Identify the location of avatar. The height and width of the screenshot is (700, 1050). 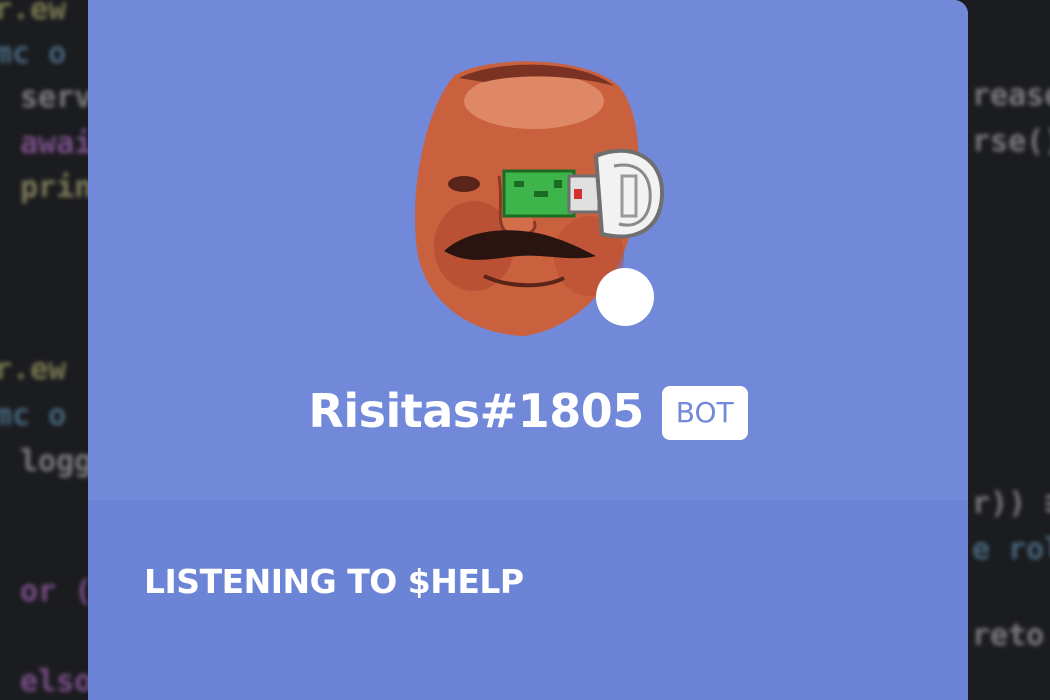
(539, 197).